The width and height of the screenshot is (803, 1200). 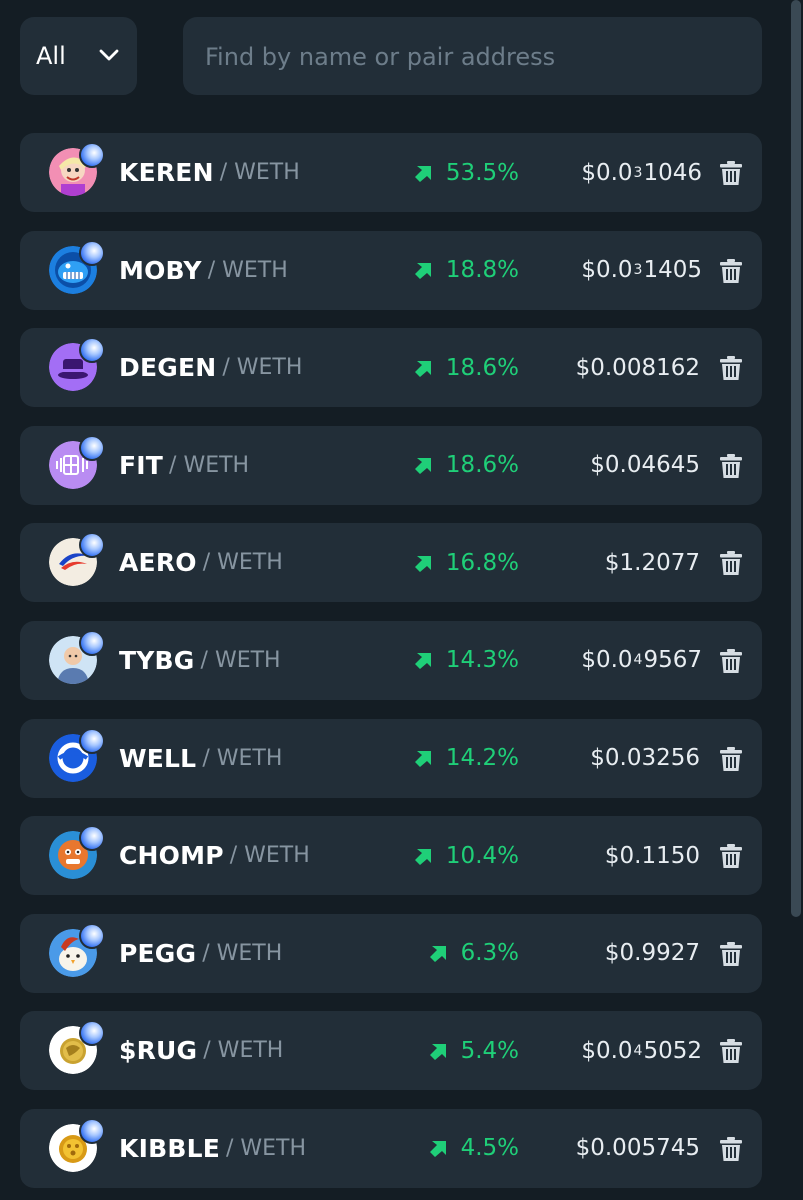 What do you see at coordinates (158, 758) in the screenshot?
I see `token-symbol: WELL` at bounding box center [158, 758].